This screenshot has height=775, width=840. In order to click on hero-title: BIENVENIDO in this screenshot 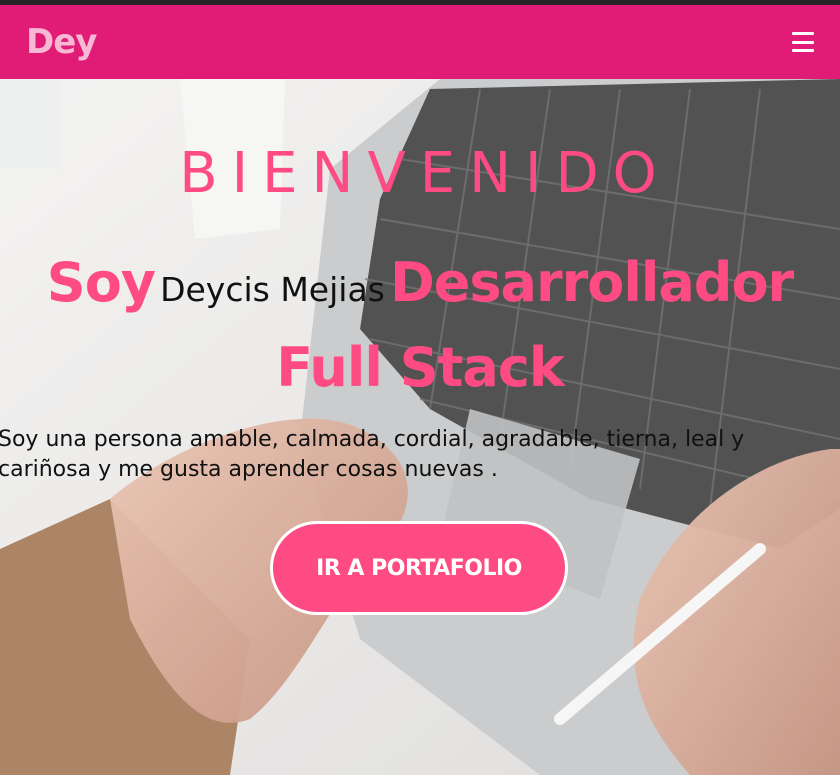, I will do `click(425, 173)`.